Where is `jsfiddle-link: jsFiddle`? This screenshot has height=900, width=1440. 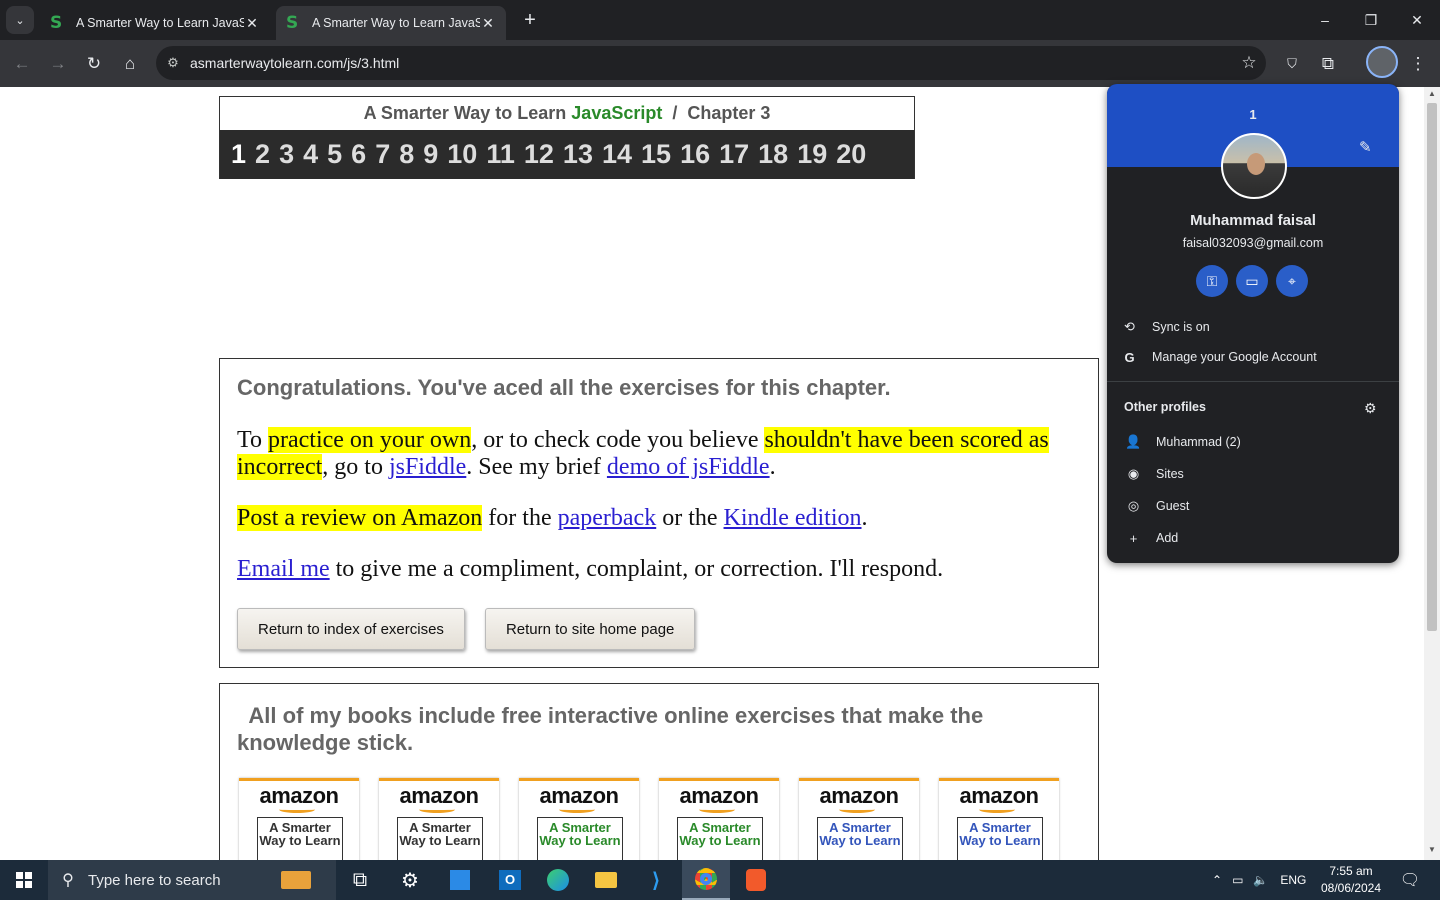
jsfiddle-link: jsFiddle is located at coordinates (427, 467).